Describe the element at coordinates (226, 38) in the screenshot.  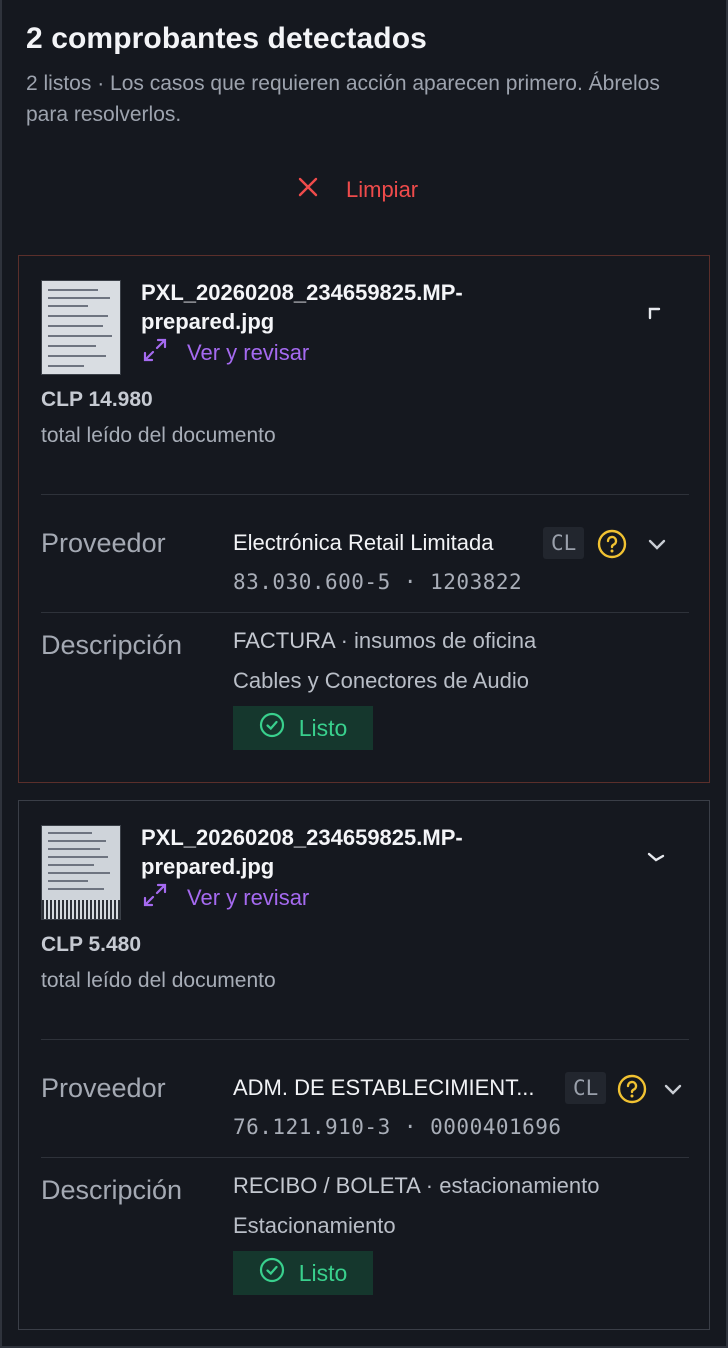
I see `page-title: 2 comprobantes detectados` at that location.